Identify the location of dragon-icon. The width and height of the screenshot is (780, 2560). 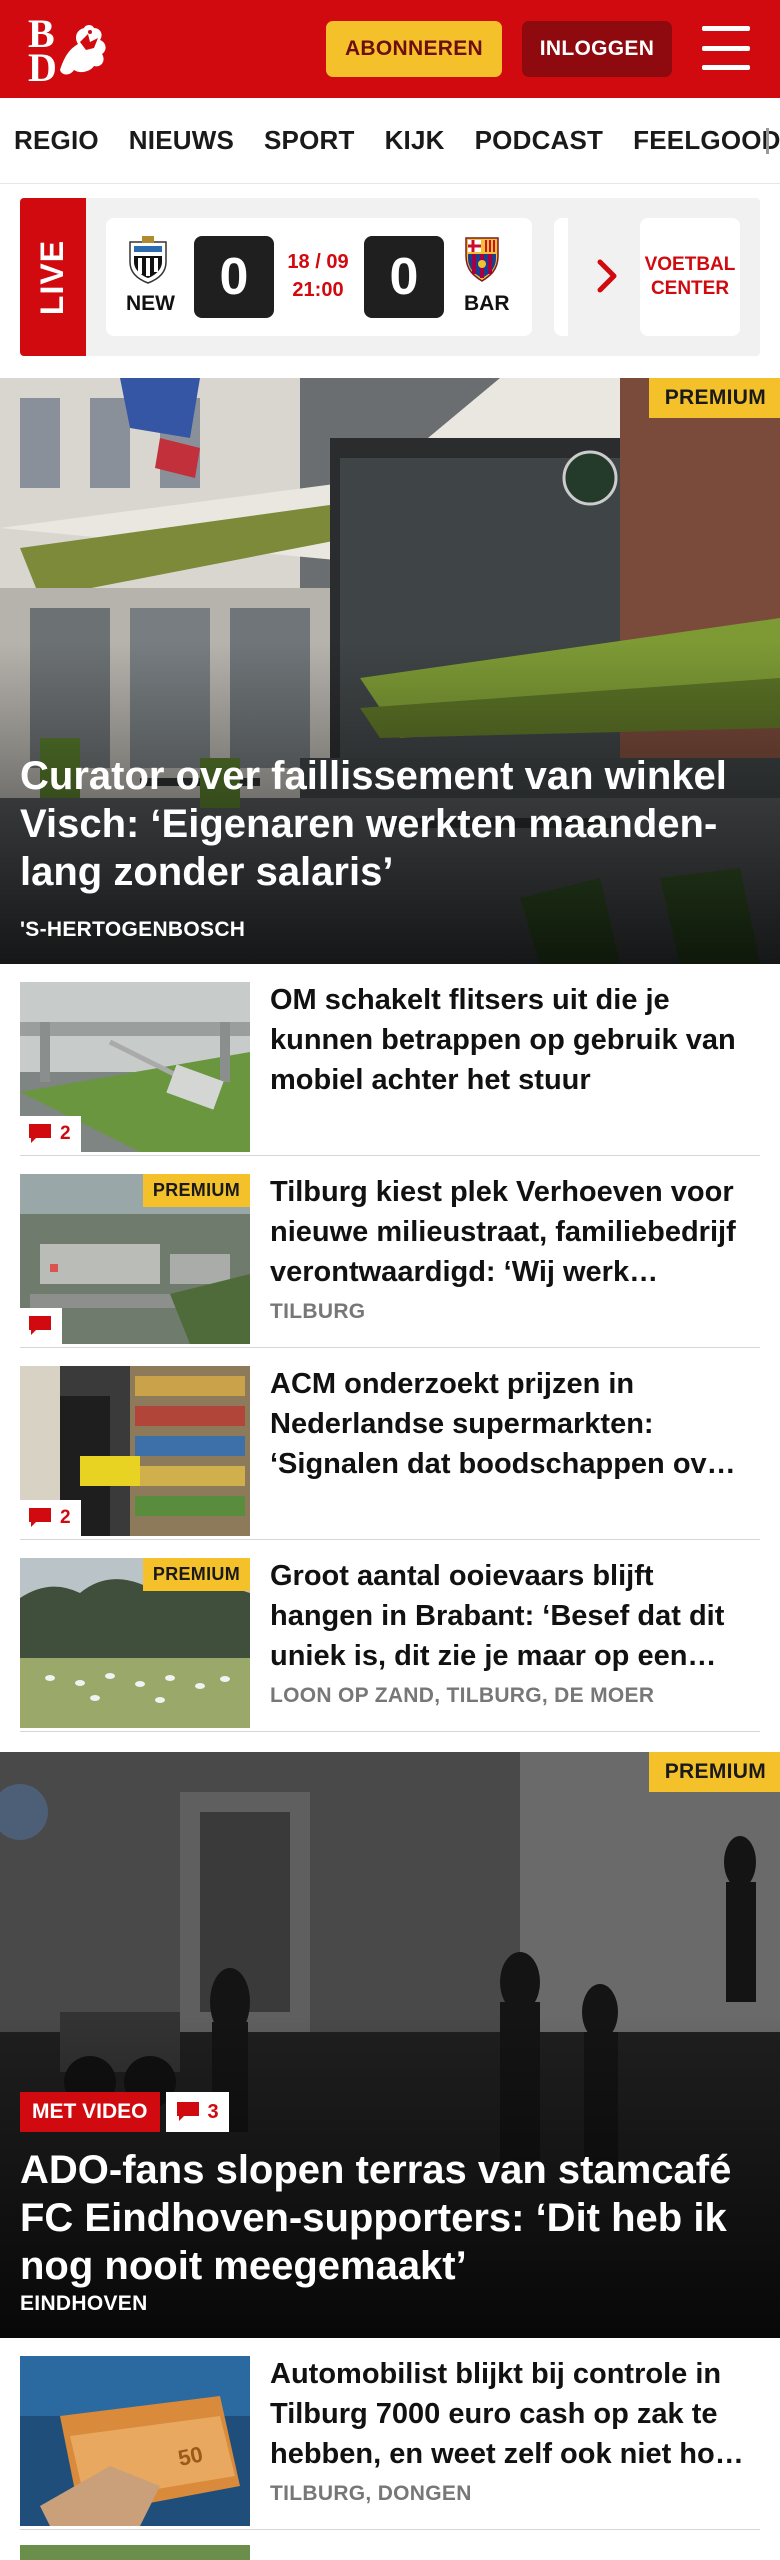
(83, 50).